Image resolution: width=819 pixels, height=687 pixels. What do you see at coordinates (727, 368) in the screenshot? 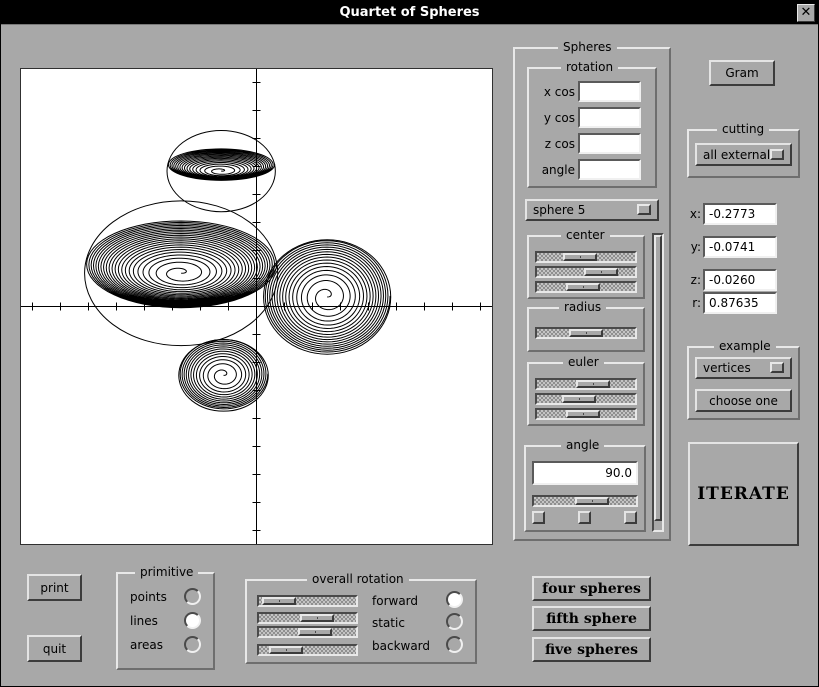
I see `example-value: vertices` at bounding box center [727, 368].